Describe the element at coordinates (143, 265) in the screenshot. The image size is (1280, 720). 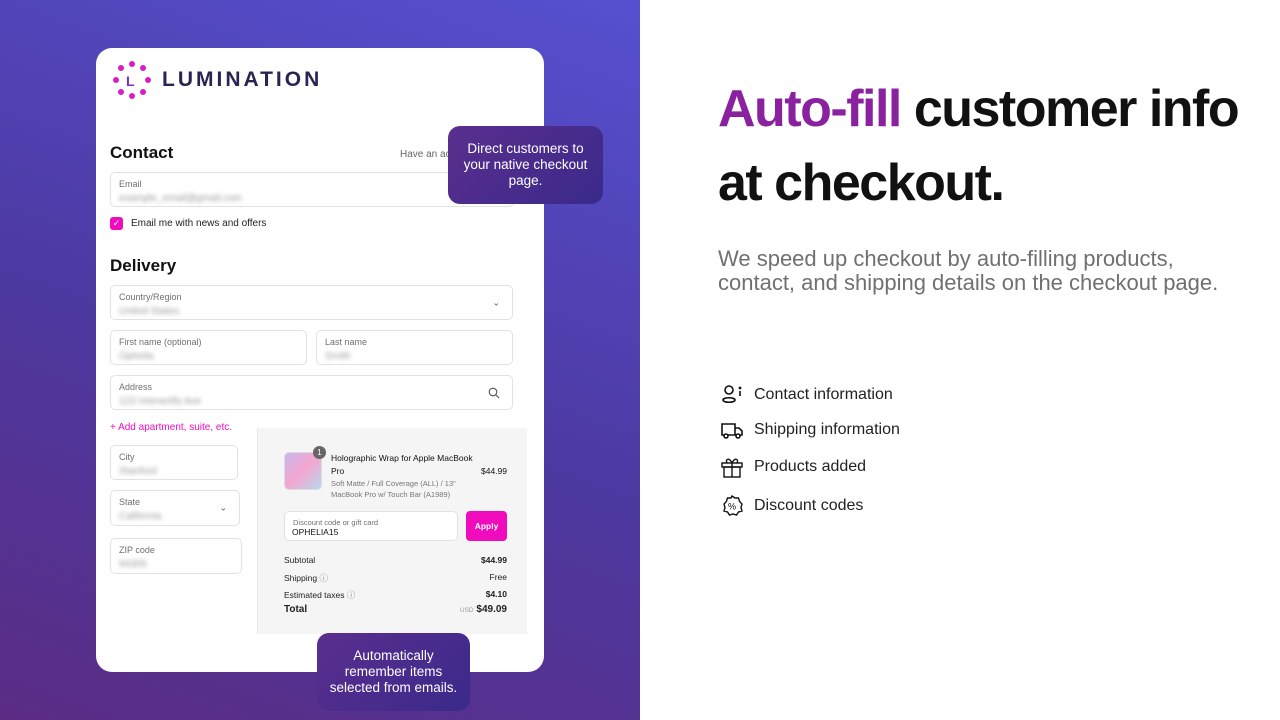
I see `delivery-heading: Delivery` at that location.